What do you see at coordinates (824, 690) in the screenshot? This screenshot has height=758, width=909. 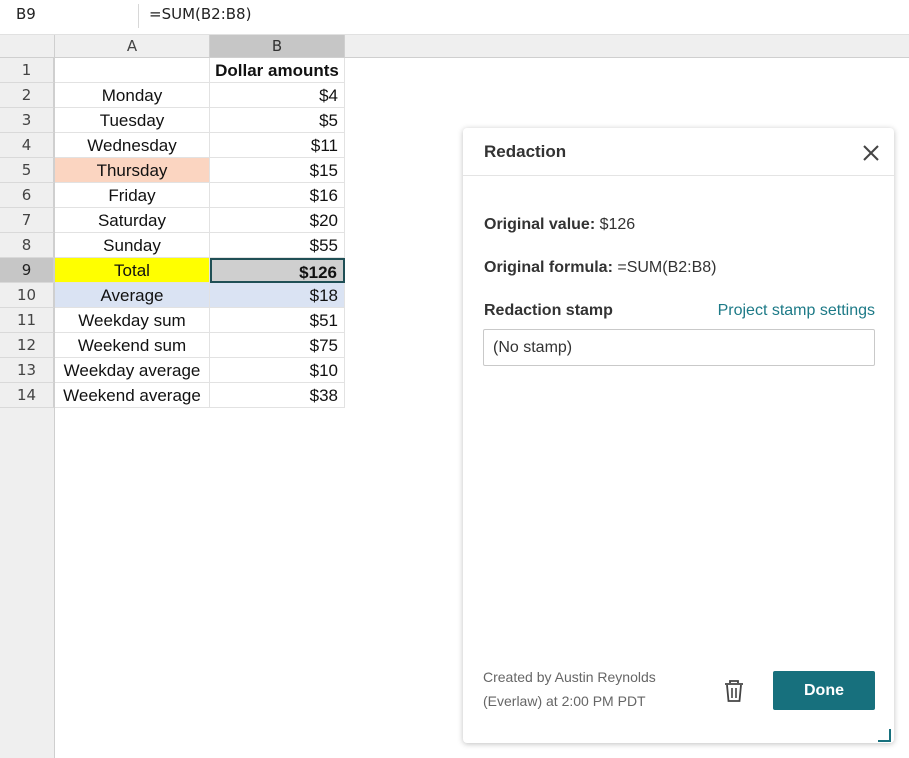 I see `done-button: Done` at bounding box center [824, 690].